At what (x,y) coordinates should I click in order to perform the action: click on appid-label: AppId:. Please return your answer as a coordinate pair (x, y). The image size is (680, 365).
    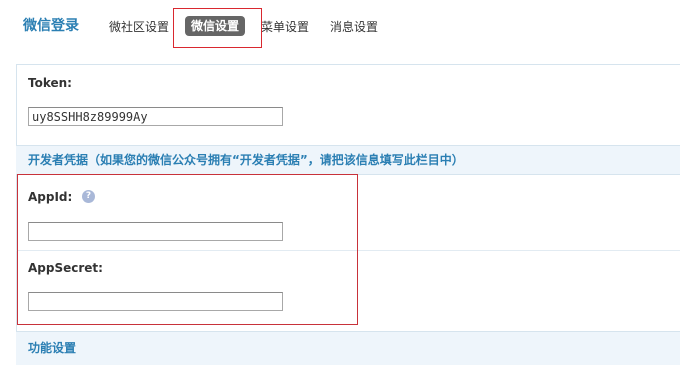
    Looking at the image, I should click on (50, 197).